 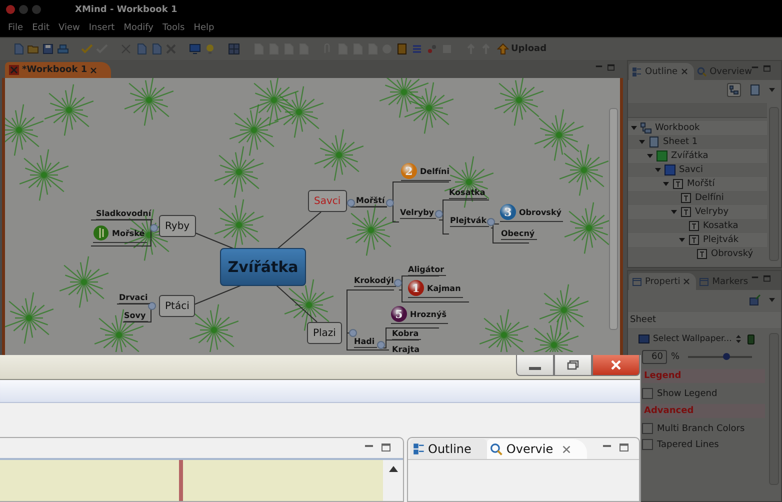 I want to click on tree-item: Sheet 1, so click(x=680, y=142).